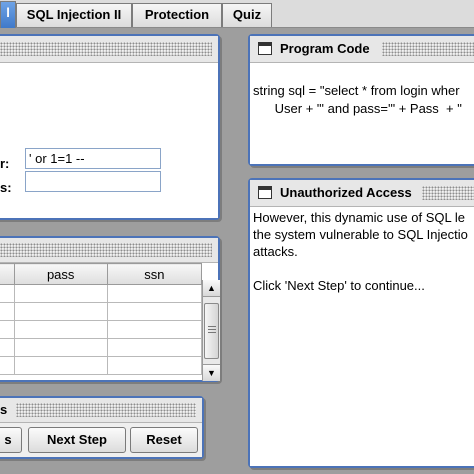 This screenshot has width=474, height=474. I want to click on controls-titlebar: s, so click(101, 410).